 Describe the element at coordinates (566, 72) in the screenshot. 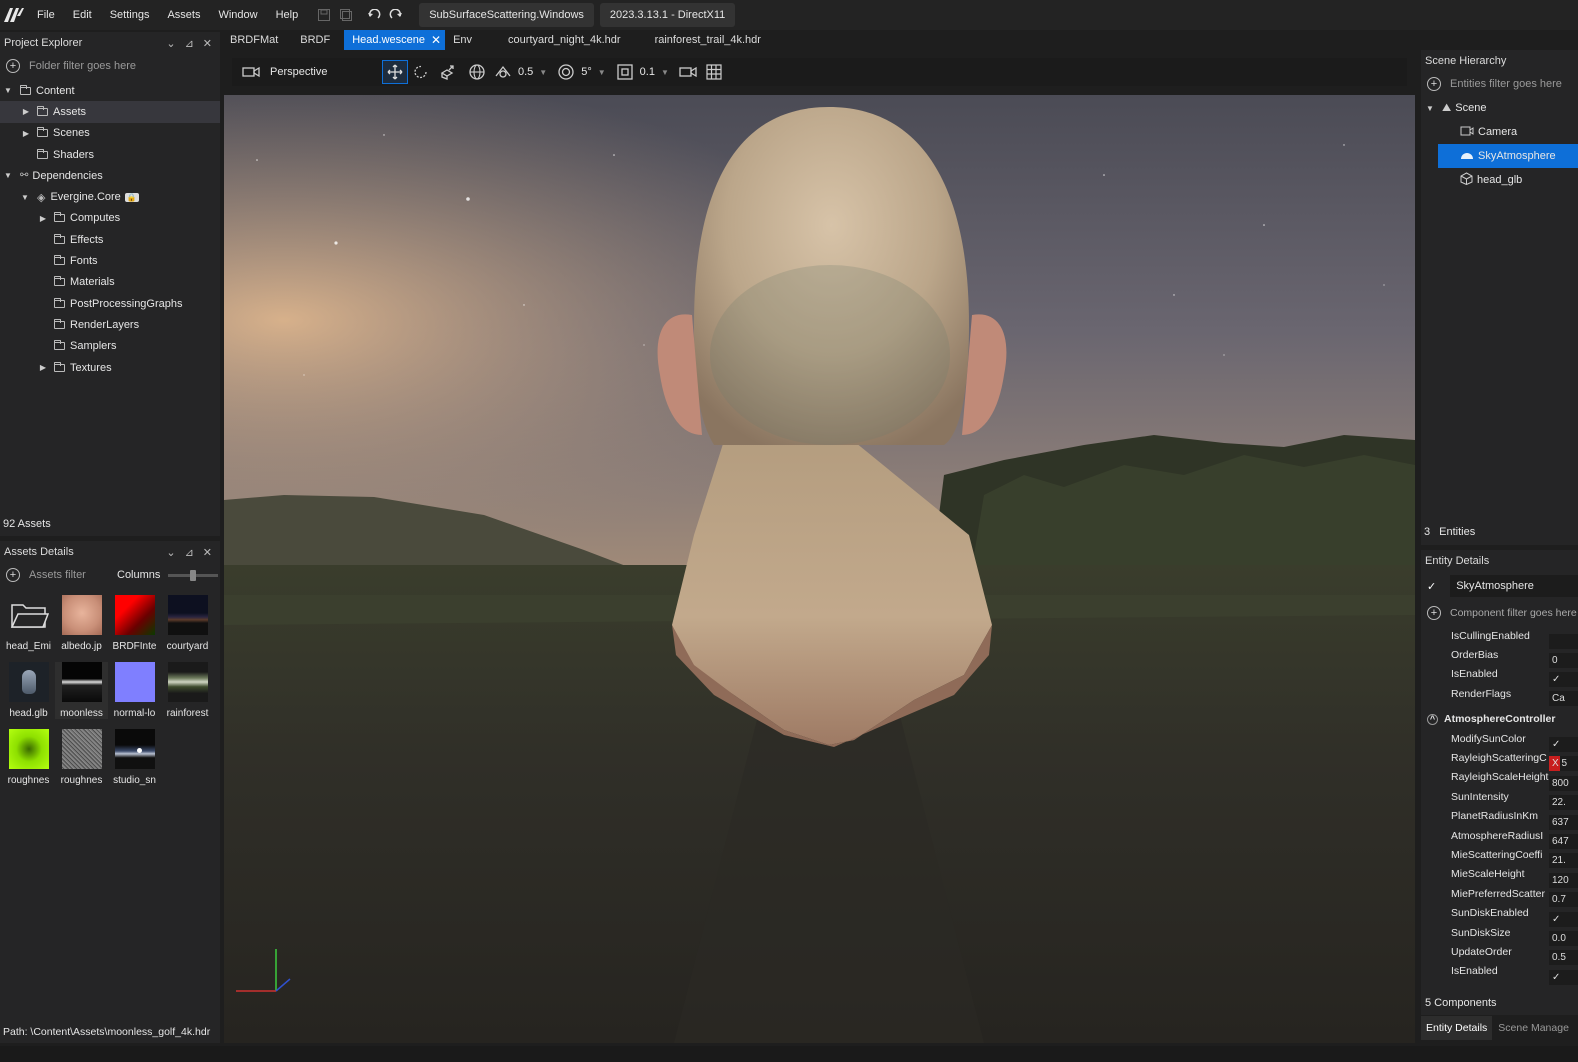

I see `rotate-snap-icon` at that location.